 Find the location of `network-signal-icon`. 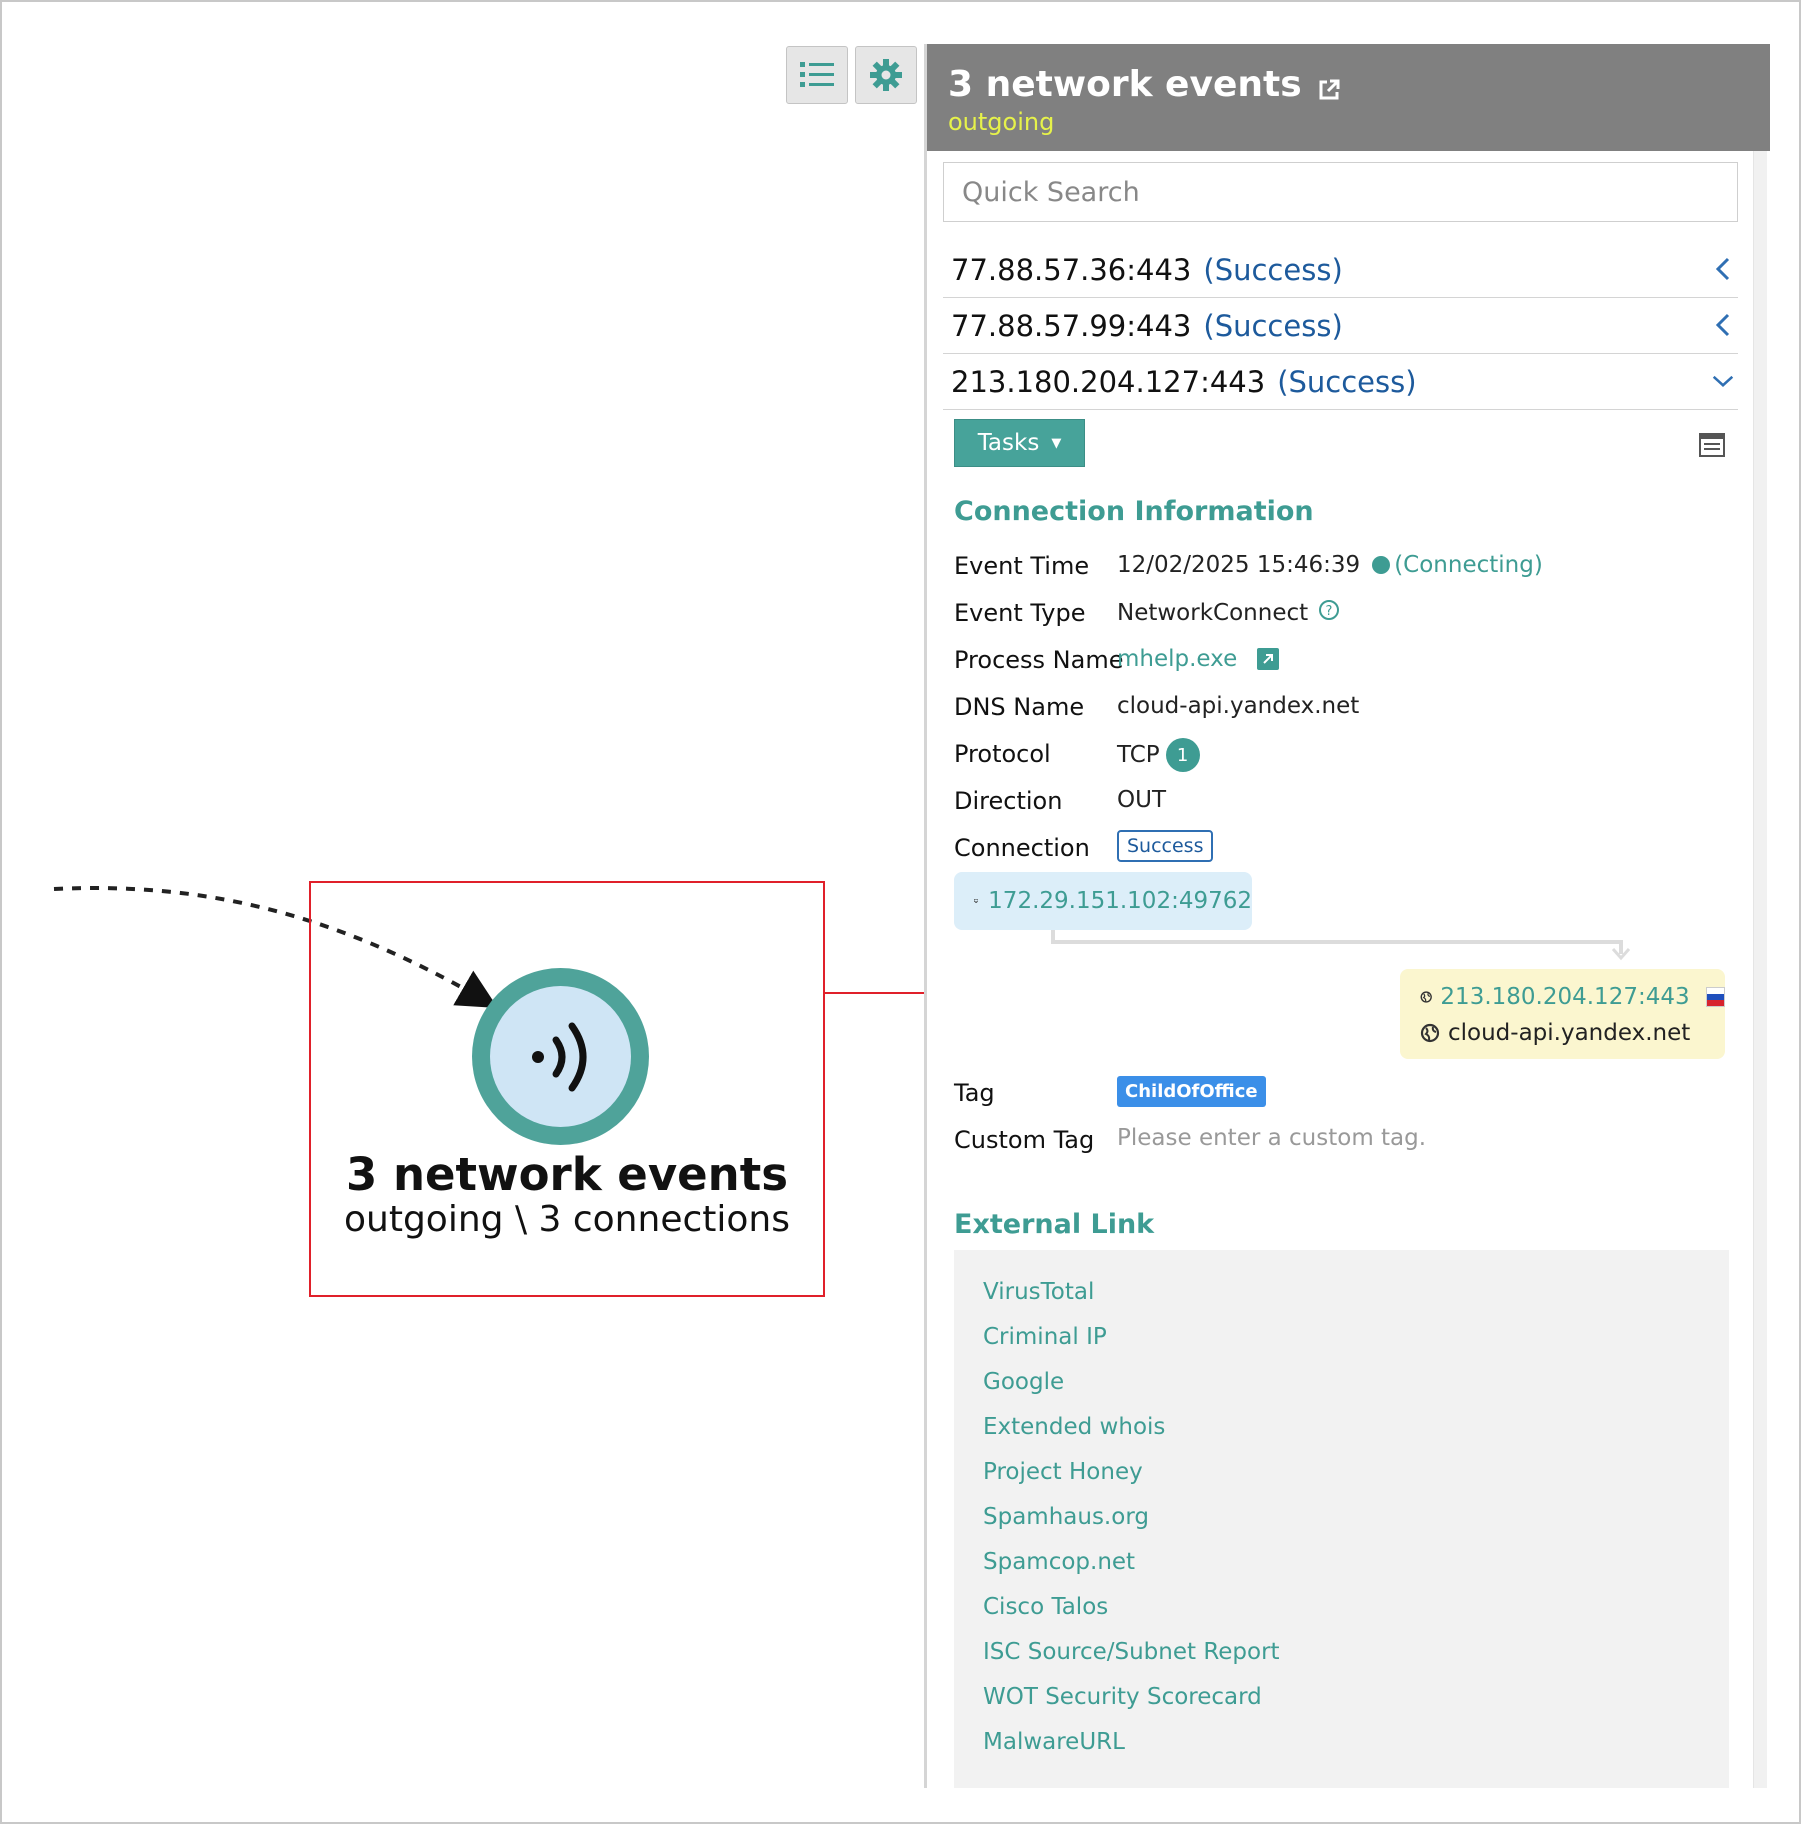

network-signal-icon is located at coordinates (558, 1056).